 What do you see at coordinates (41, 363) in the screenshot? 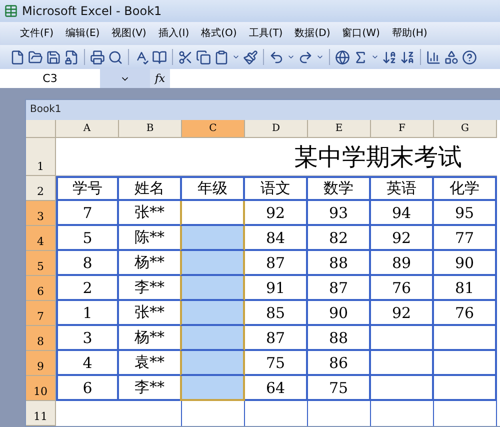
I see `row-header: 9` at bounding box center [41, 363].